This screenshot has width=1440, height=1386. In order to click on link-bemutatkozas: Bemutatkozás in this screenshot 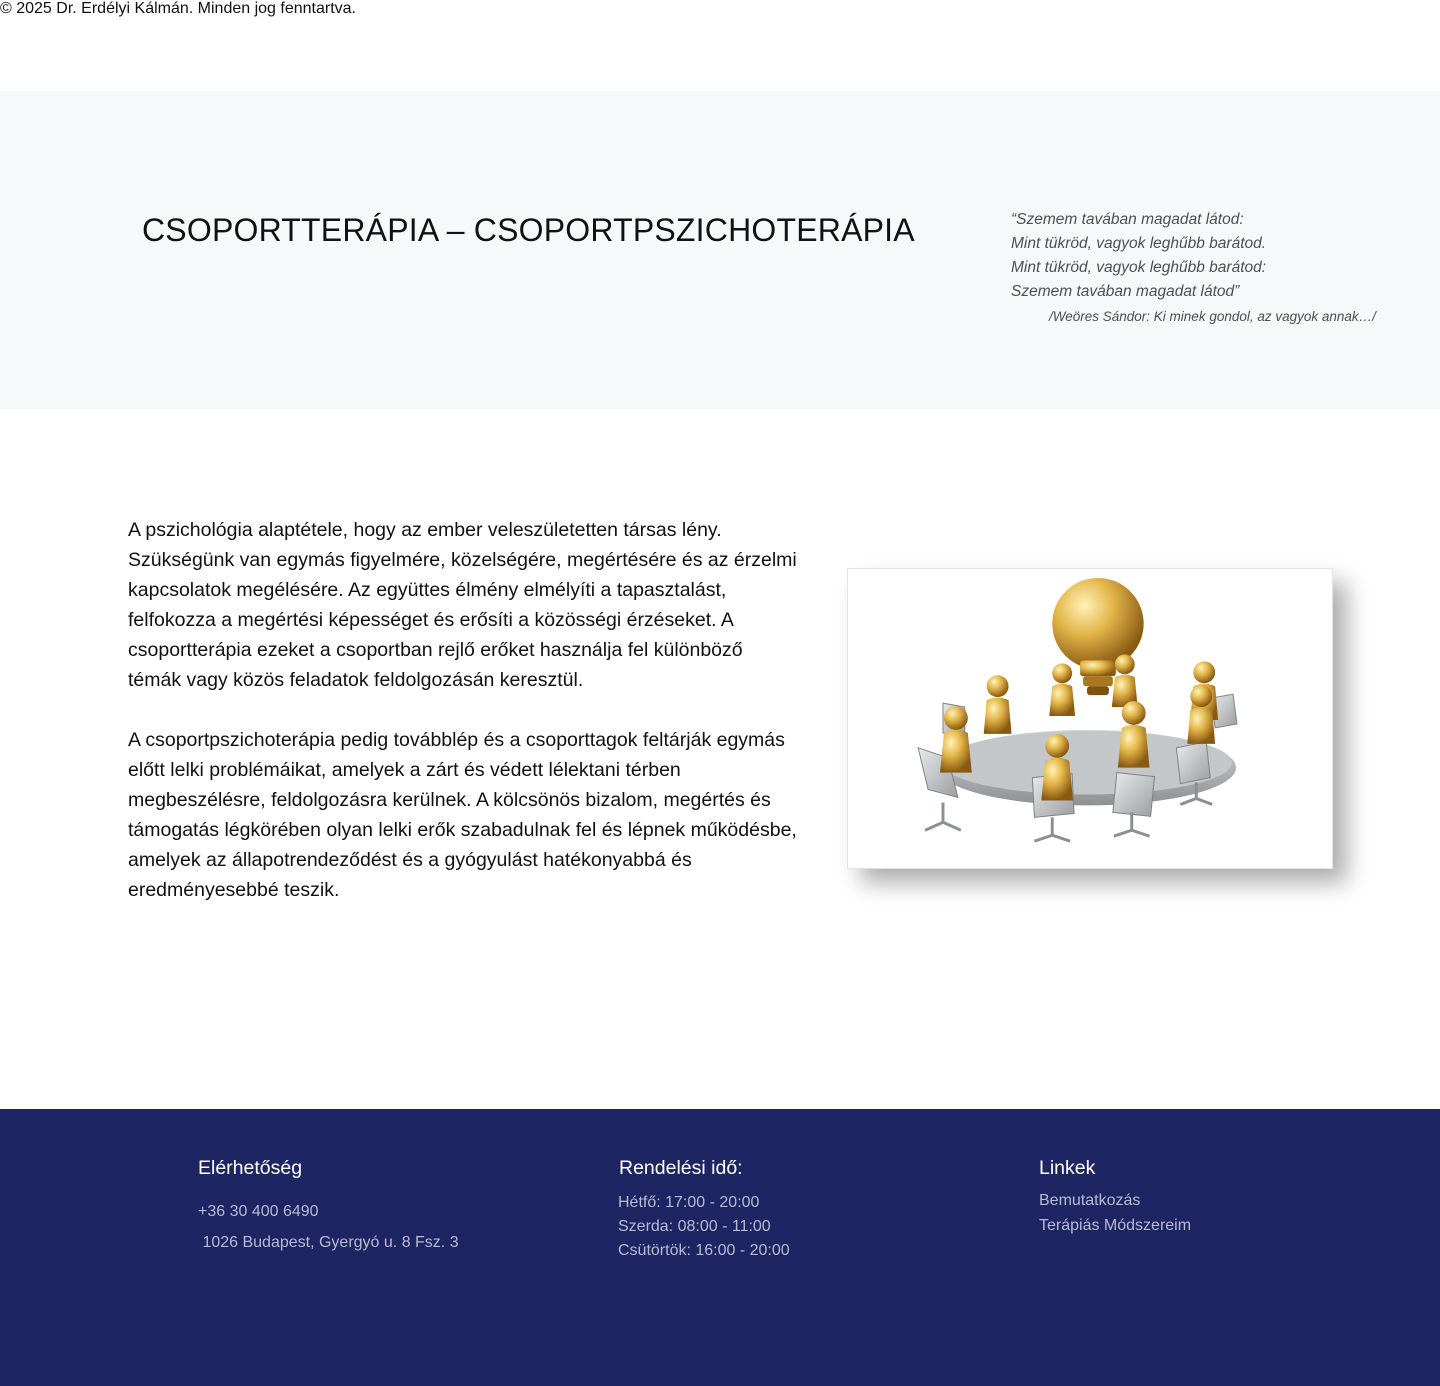, I will do `click(1089, 1201)`.